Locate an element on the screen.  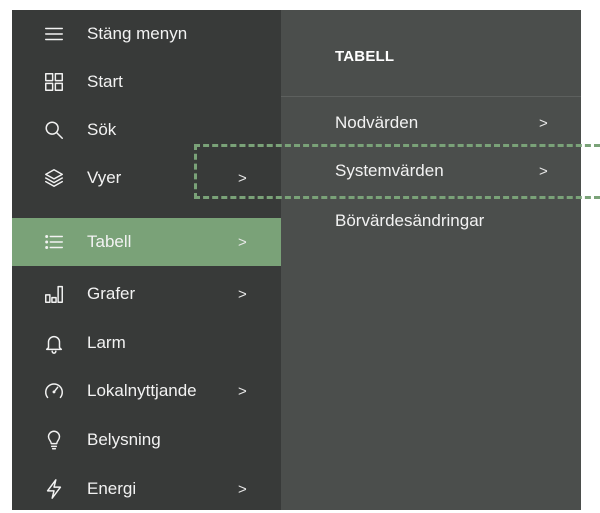
sidebar-item-graphs: Grafer > is located at coordinates (146, 294).